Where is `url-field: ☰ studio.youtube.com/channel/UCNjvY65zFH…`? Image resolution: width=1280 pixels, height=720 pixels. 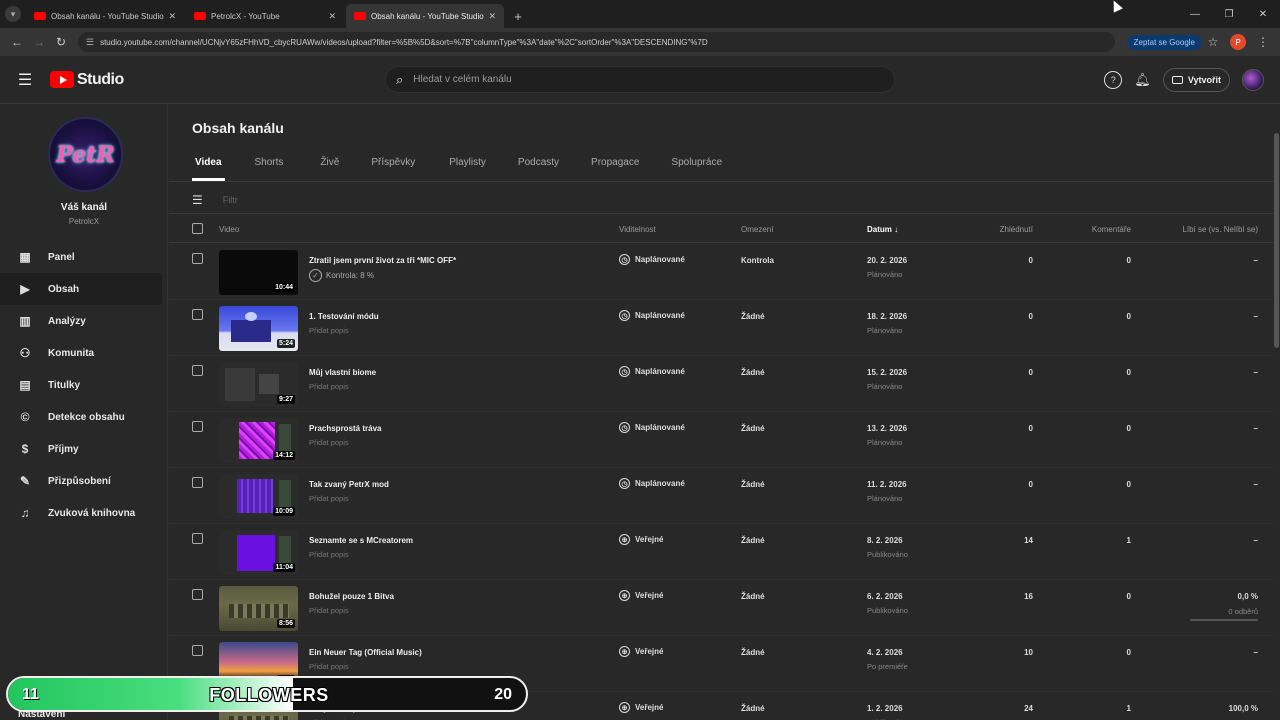 url-field: ☰ studio.youtube.com/channel/UCNjvY65zFH… is located at coordinates (596, 42).